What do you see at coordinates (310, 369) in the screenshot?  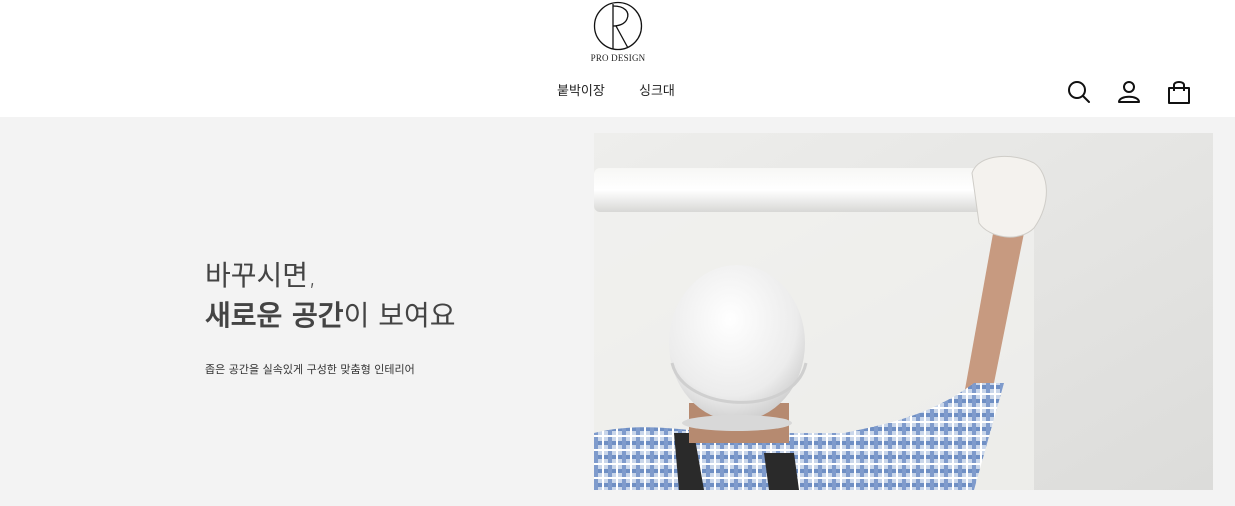 I see `hero-subtitle: 좁은 공간을 실속있게 구성한 맞춤형 인테리어` at bounding box center [310, 369].